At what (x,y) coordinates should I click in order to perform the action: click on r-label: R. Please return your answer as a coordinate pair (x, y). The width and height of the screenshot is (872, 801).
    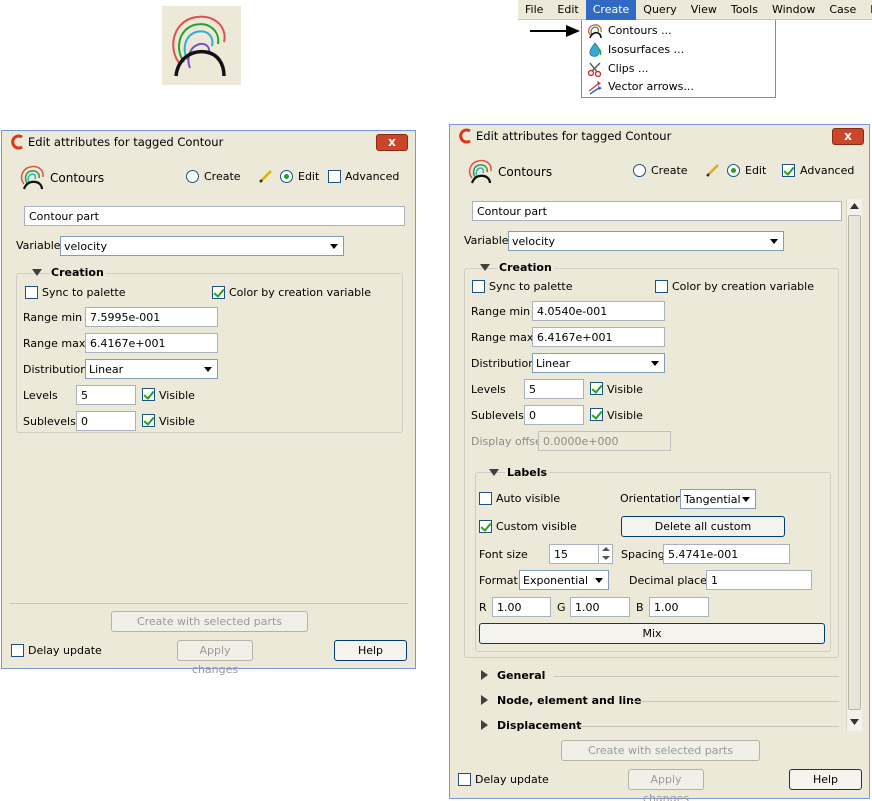
    Looking at the image, I should click on (483, 607).